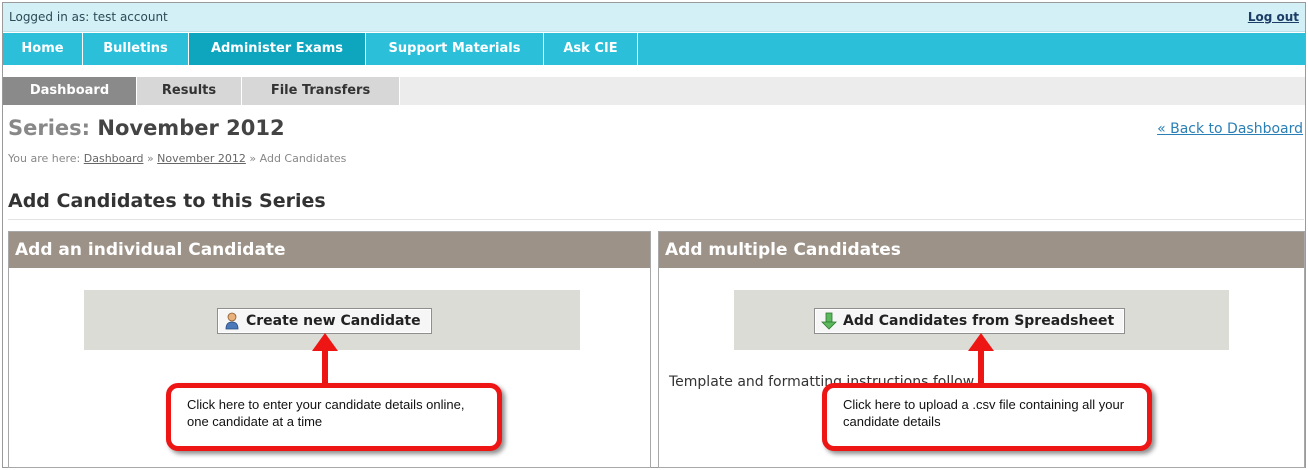  I want to click on nav-tab-support-materials: Support Materials, so click(455, 49).